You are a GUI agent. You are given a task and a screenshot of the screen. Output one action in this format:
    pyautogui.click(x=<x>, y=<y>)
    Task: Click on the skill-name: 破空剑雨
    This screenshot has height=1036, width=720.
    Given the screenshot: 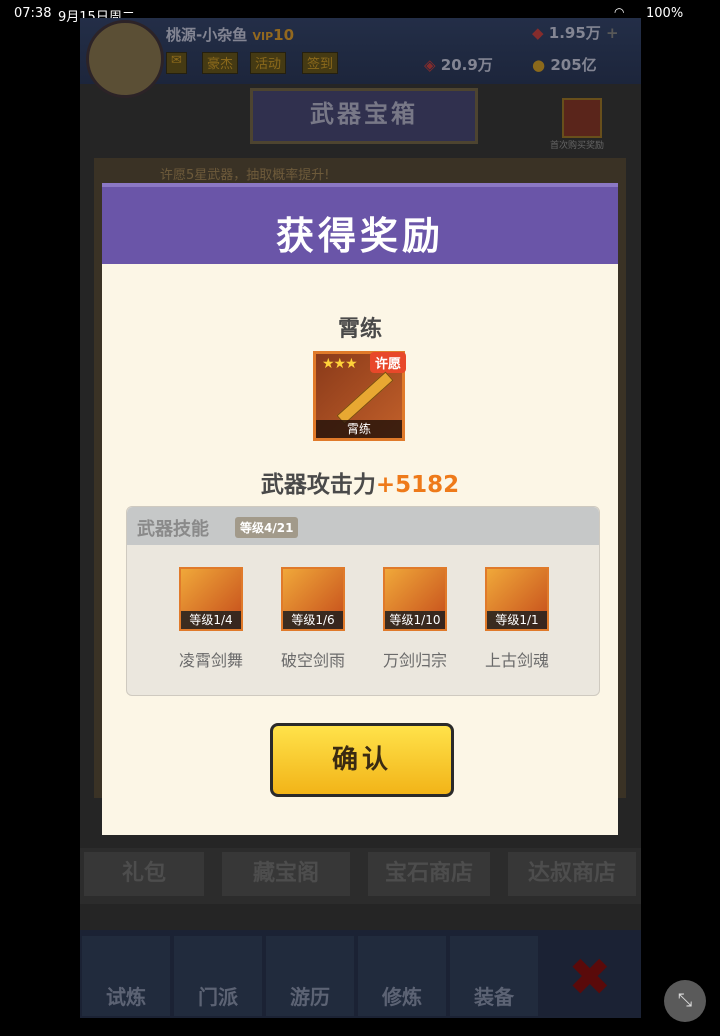 What is the action you would take?
    pyautogui.click(x=312, y=660)
    